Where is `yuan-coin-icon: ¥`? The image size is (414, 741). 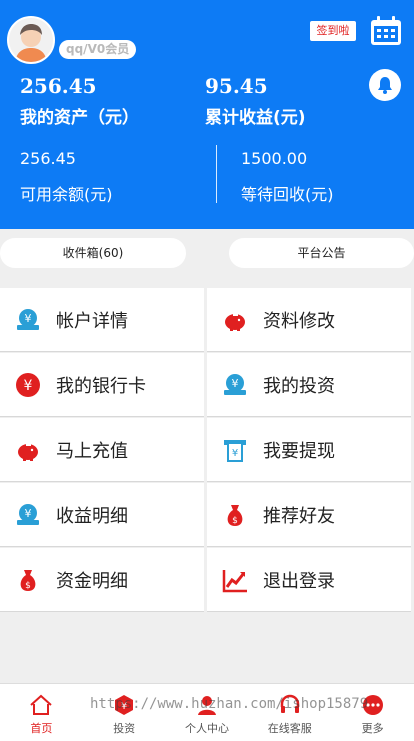
yuan-coin-icon: ¥ is located at coordinates (28, 385).